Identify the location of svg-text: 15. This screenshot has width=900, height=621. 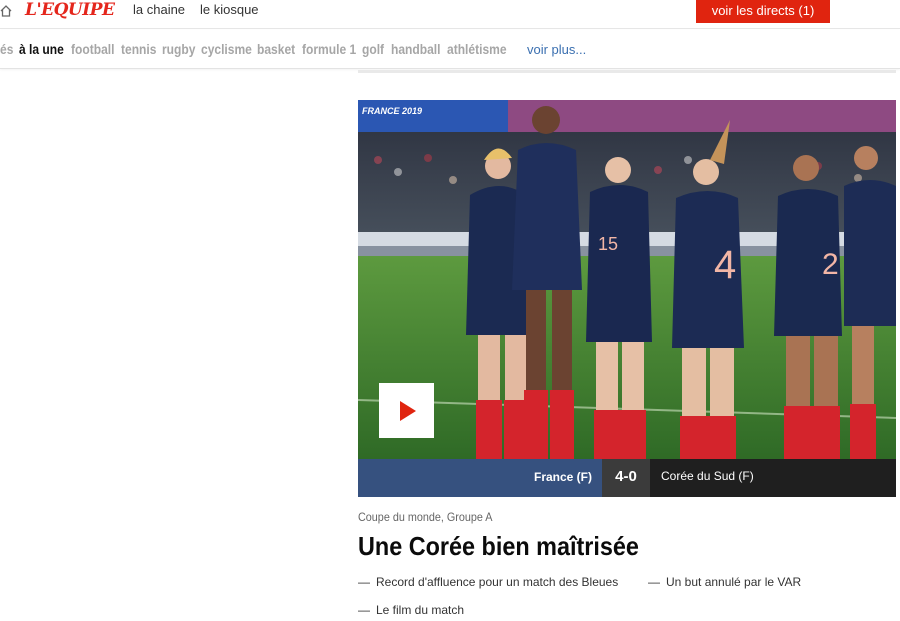
(608, 244).